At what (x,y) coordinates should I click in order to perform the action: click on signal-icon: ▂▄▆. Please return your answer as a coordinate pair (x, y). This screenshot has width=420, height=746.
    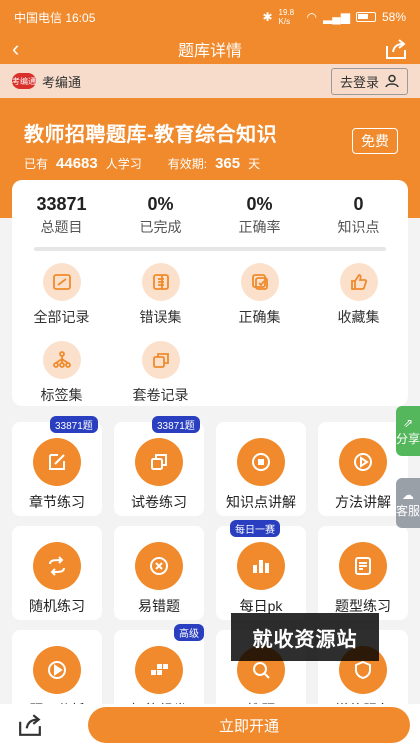
    Looking at the image, I should click on (336, 17).